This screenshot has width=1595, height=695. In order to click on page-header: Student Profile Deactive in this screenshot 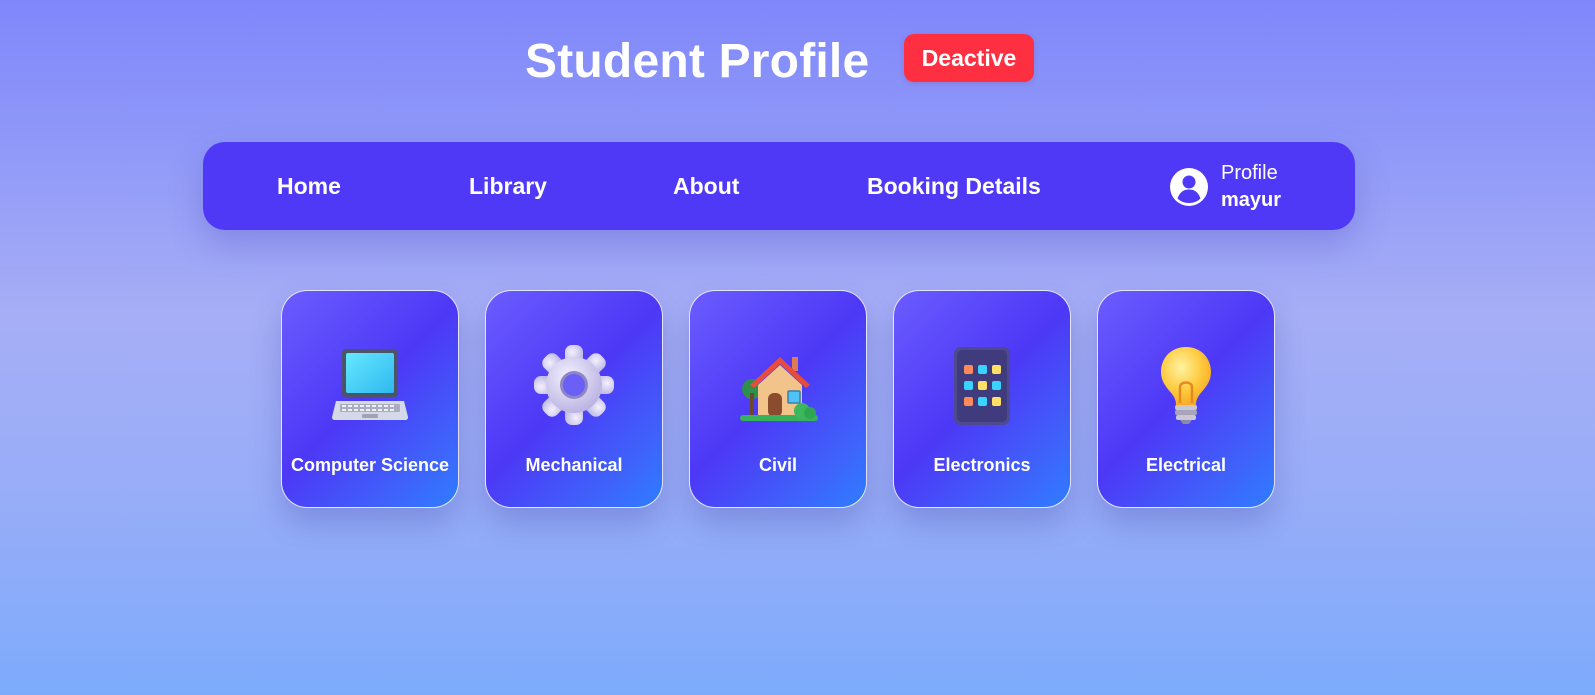, I will do `click(797, 60)`.